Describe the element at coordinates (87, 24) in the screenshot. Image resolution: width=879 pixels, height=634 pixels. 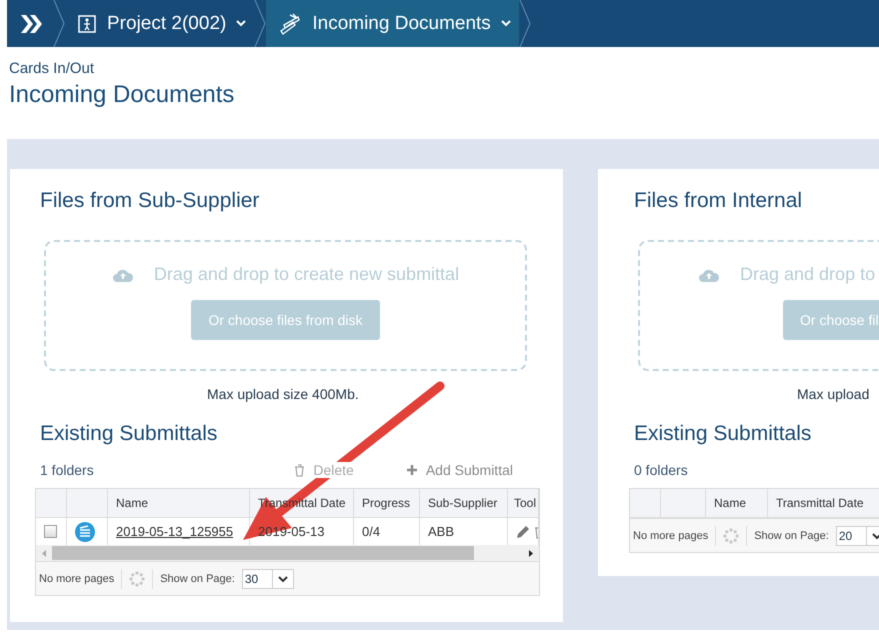
I see `person-frame-icon` at that location.